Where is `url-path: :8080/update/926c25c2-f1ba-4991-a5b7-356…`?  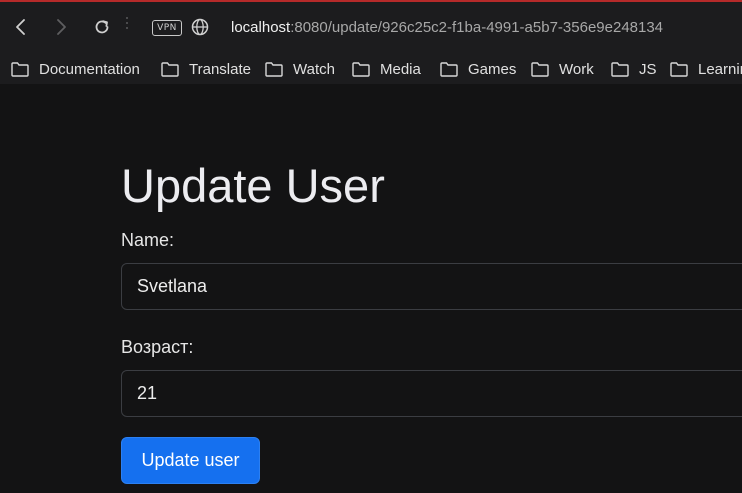 url-path: :8080/update/926c25c2-f1ba-4991-a5b7-356… is located at coordinates (477, 27).